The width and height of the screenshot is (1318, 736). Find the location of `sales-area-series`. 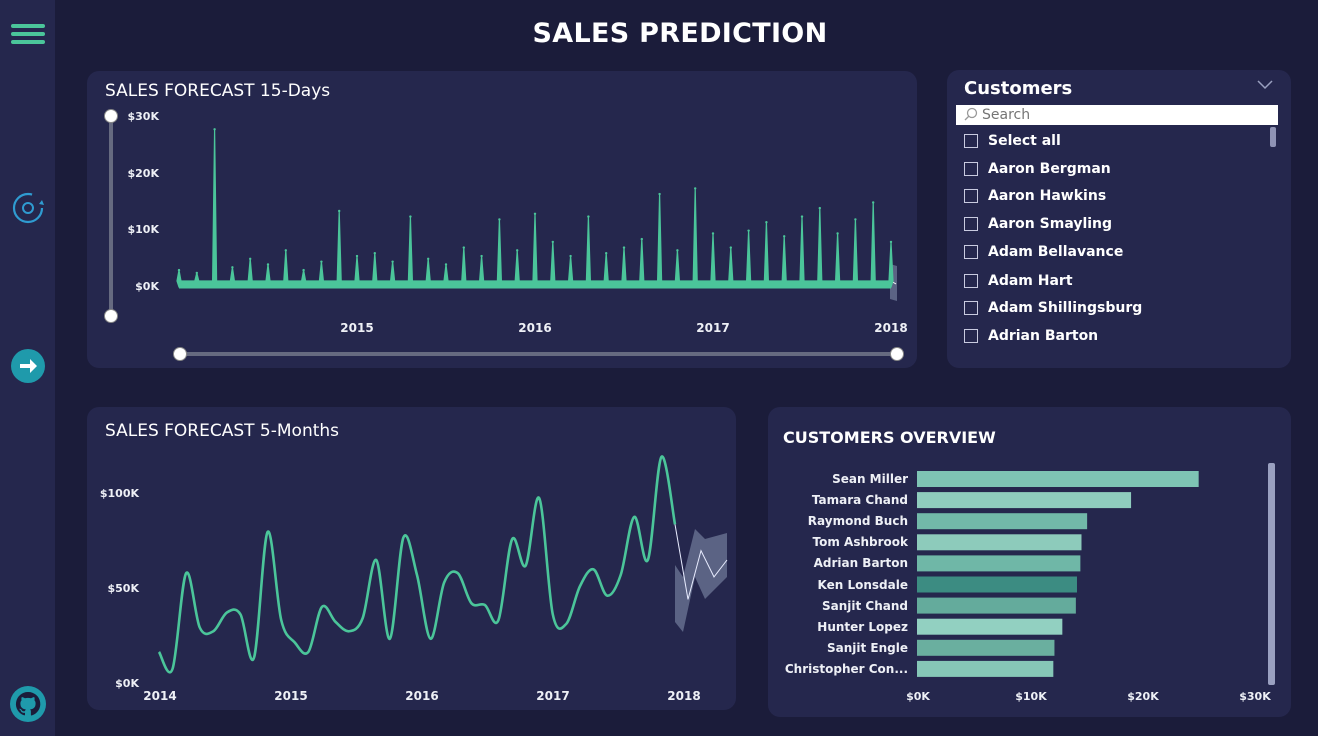

sales-area-series is located at coordinates (535, 208).